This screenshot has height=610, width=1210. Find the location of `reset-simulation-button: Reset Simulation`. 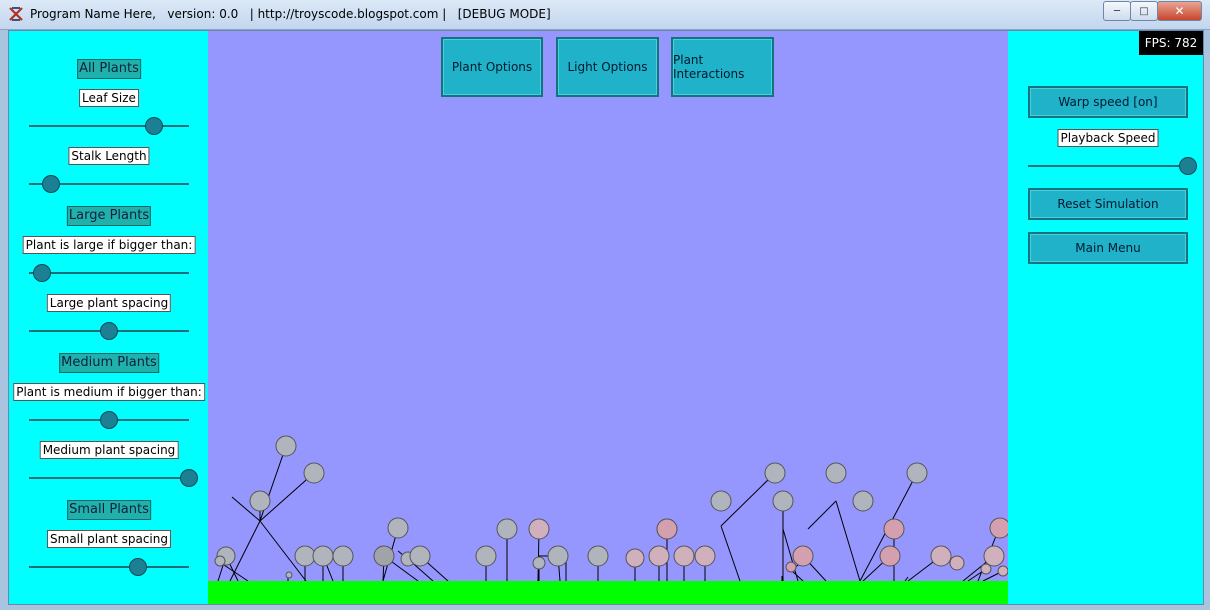

reset-simulation-button: Reset Simulation is located at coordinates (1108, 204).